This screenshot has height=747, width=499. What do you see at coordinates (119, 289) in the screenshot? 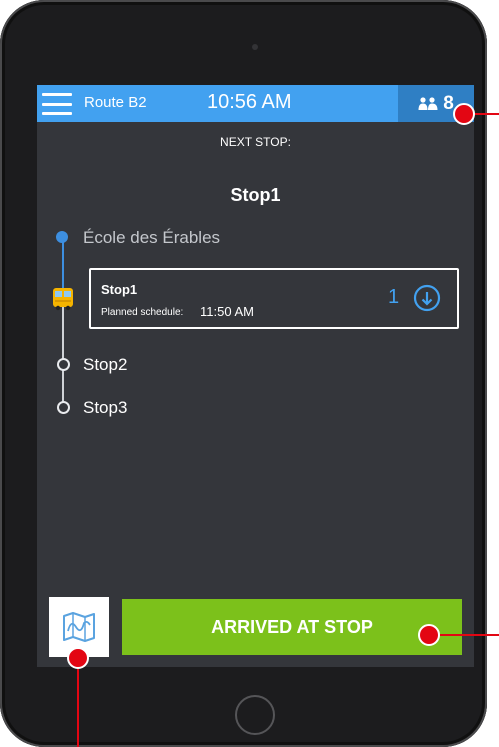
I see `current-stop-name: Stop1` at bounding box center [119, 289].